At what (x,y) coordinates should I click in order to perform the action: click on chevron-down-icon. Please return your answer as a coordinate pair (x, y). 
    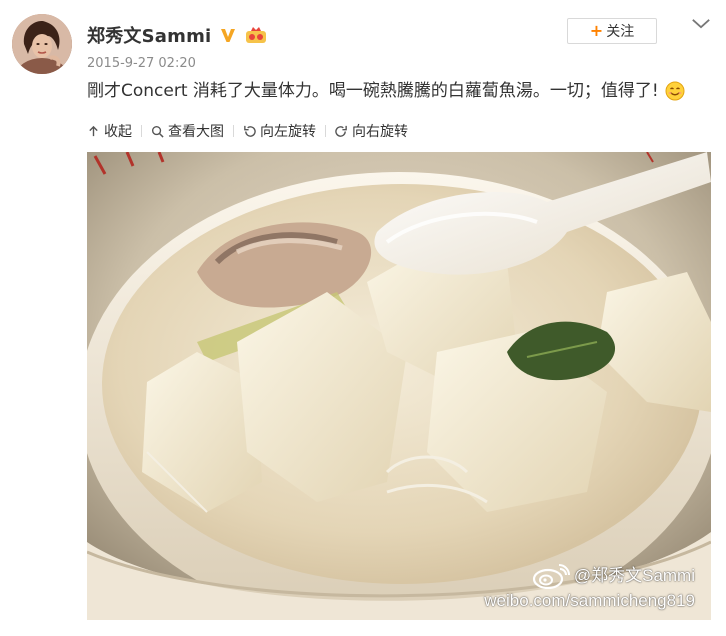
    Looking at the image, I should click on (701, 23).